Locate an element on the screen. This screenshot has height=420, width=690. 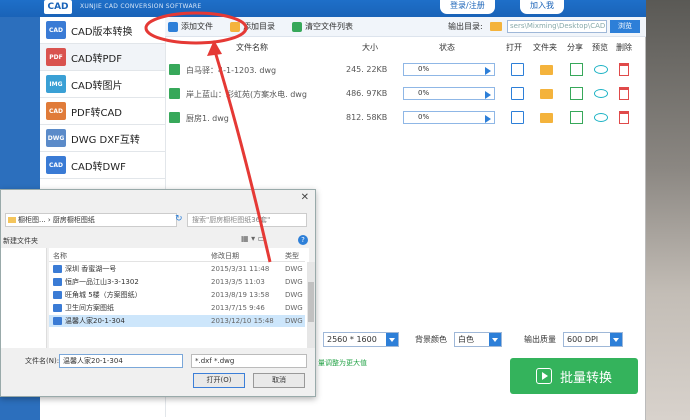
clear-list-icon is located at coordinates (297, 27).